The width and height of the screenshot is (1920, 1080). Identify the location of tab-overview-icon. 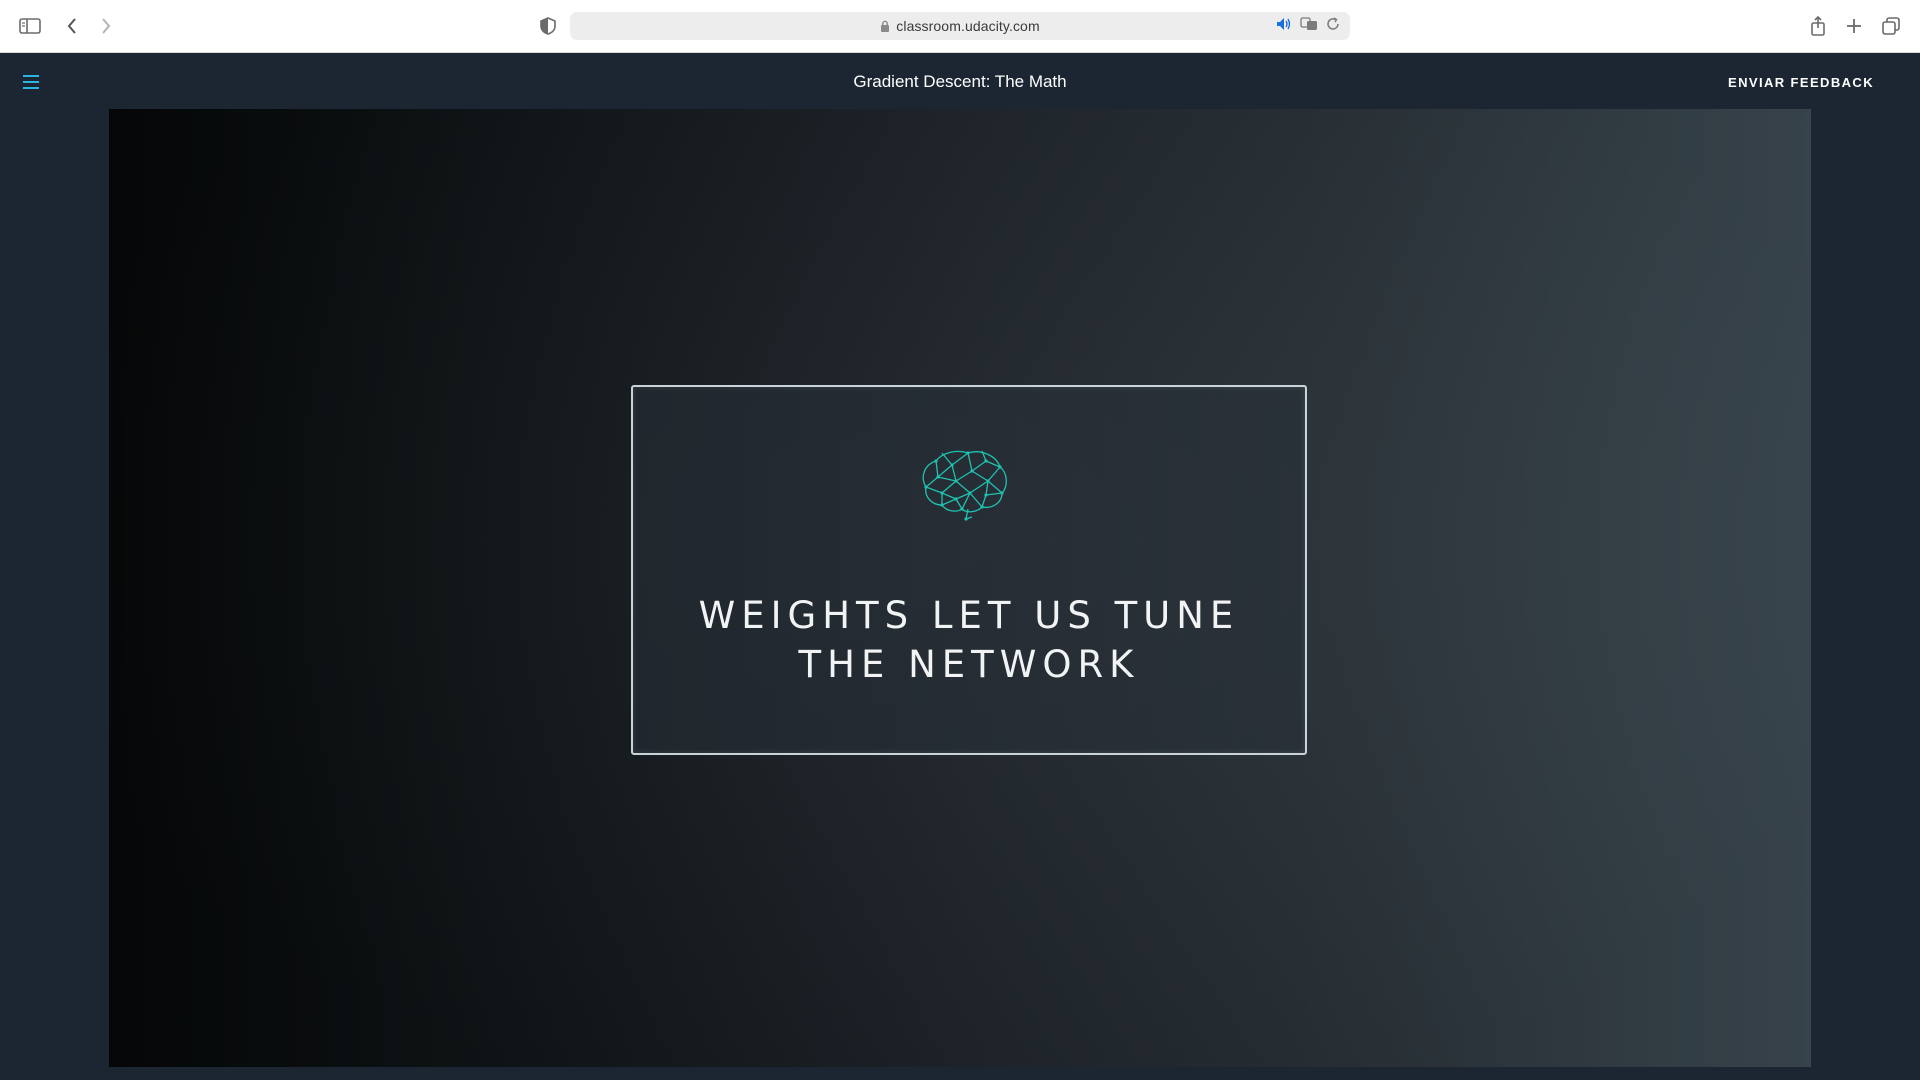
(1891, 26).